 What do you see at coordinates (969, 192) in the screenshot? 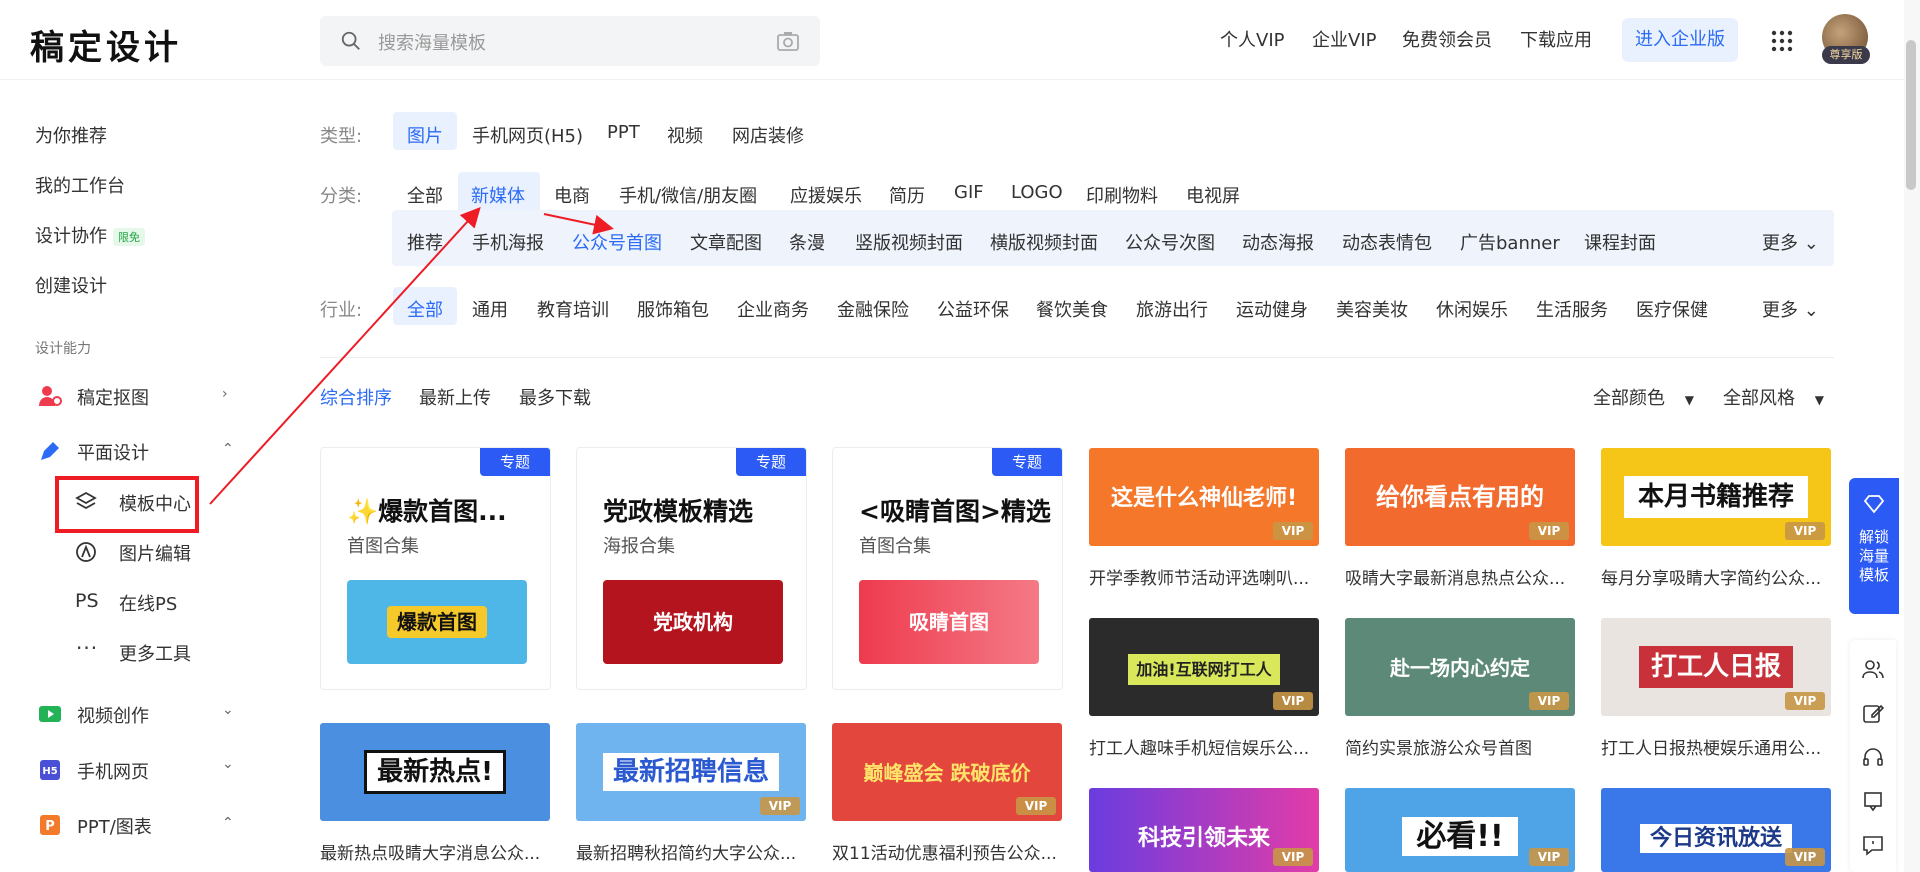
I see `category-gif: GIF` at bounding box center [969, 192].